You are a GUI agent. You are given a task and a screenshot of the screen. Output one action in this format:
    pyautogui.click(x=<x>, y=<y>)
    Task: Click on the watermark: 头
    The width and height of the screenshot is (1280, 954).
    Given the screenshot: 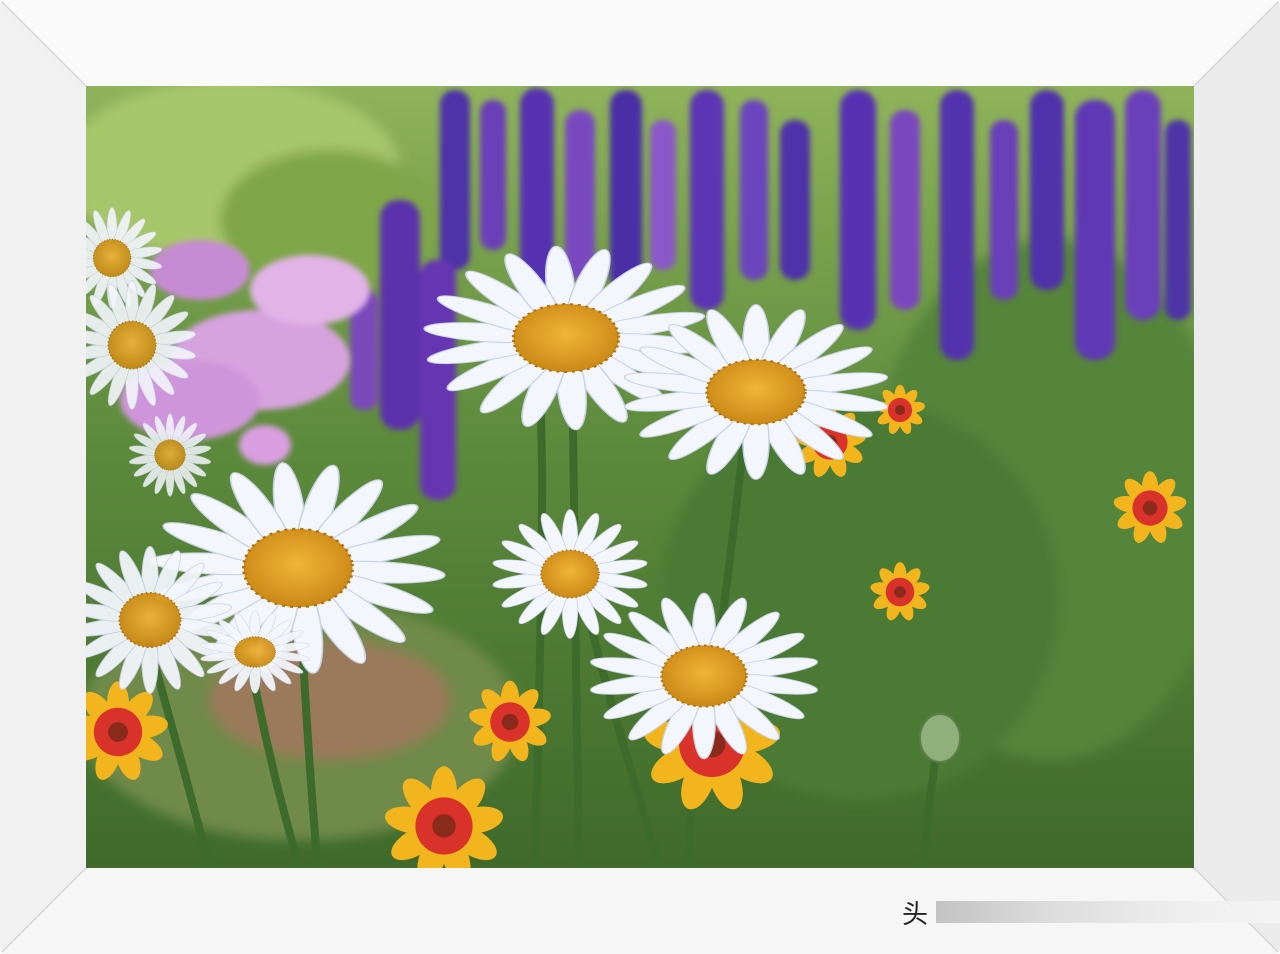 What is the action you would take?
    pyautogui.click(x=1091, y=912)
    